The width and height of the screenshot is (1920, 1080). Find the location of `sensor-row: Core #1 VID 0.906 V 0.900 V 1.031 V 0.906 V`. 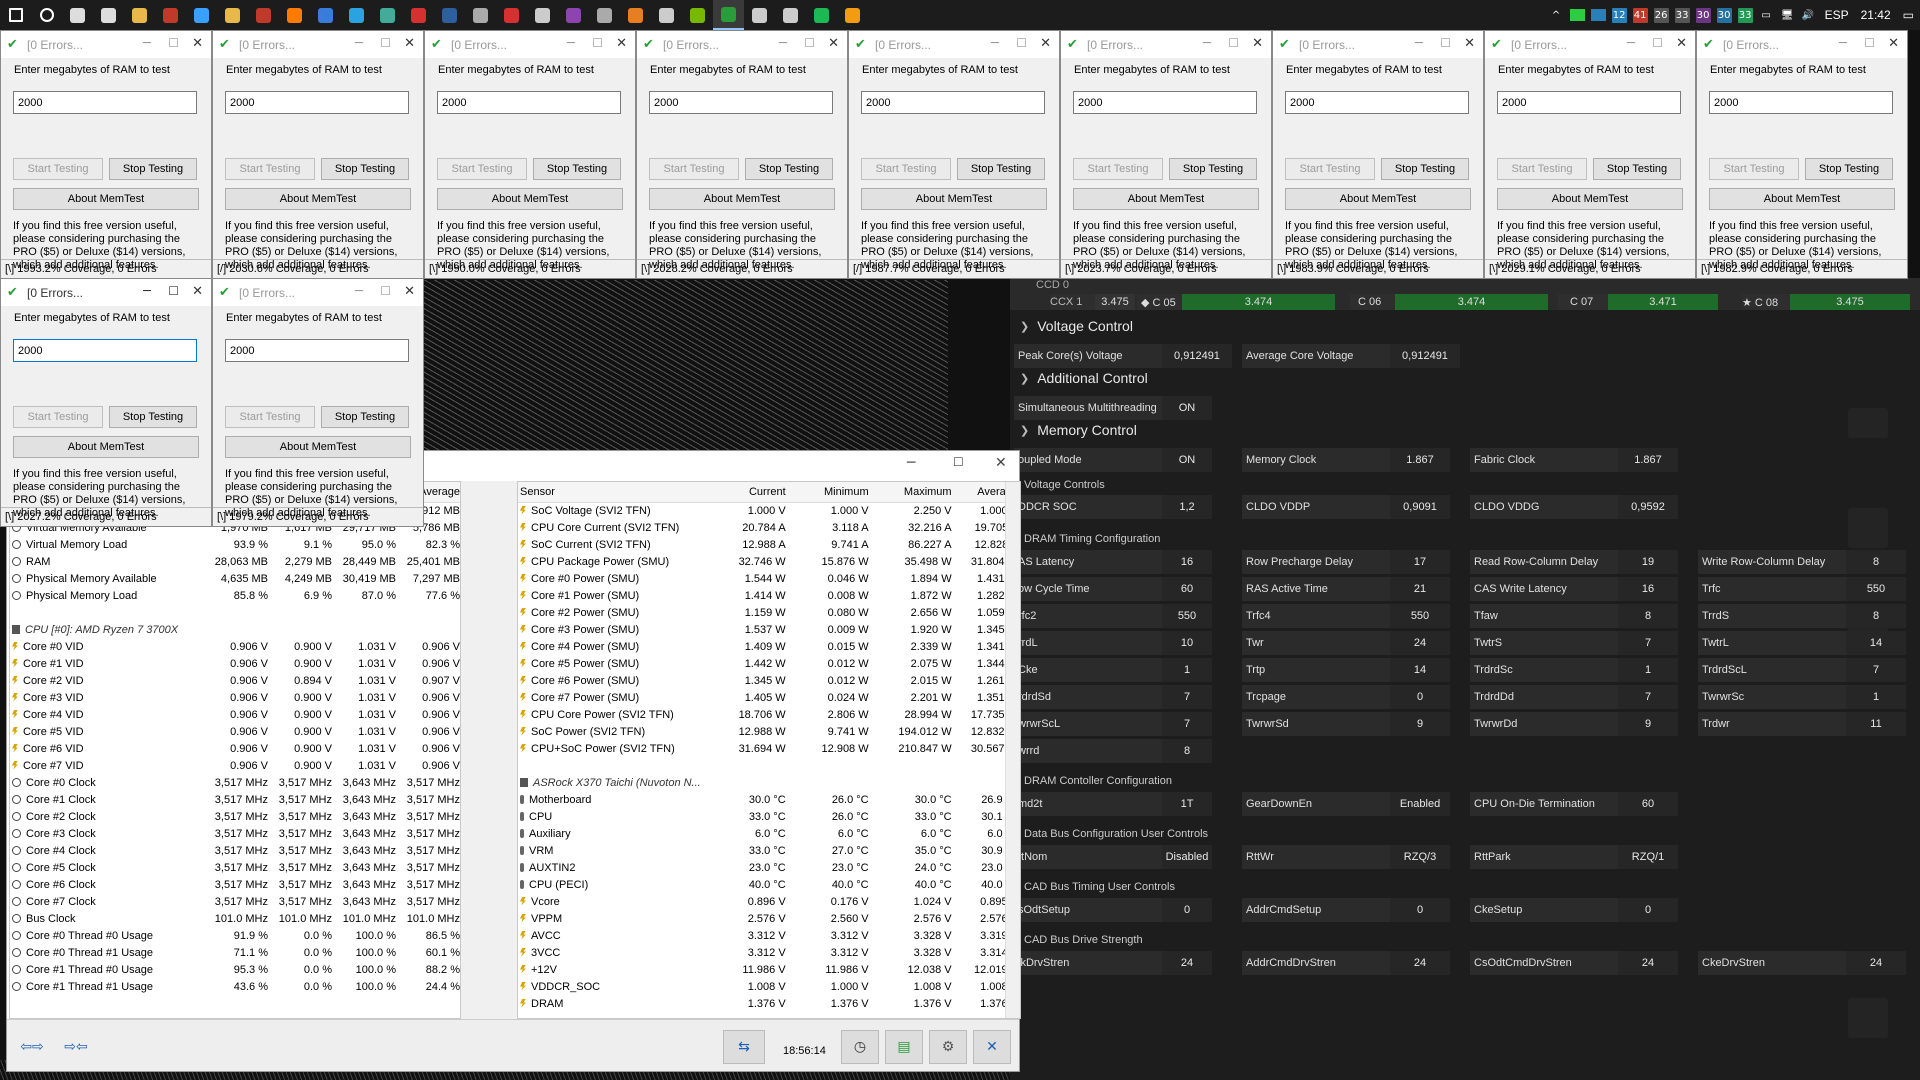

sensor-row: Core #1 VID 0.906 V 0.900 V 1.031 V 0.906 V is located at coordinates (235, 663).